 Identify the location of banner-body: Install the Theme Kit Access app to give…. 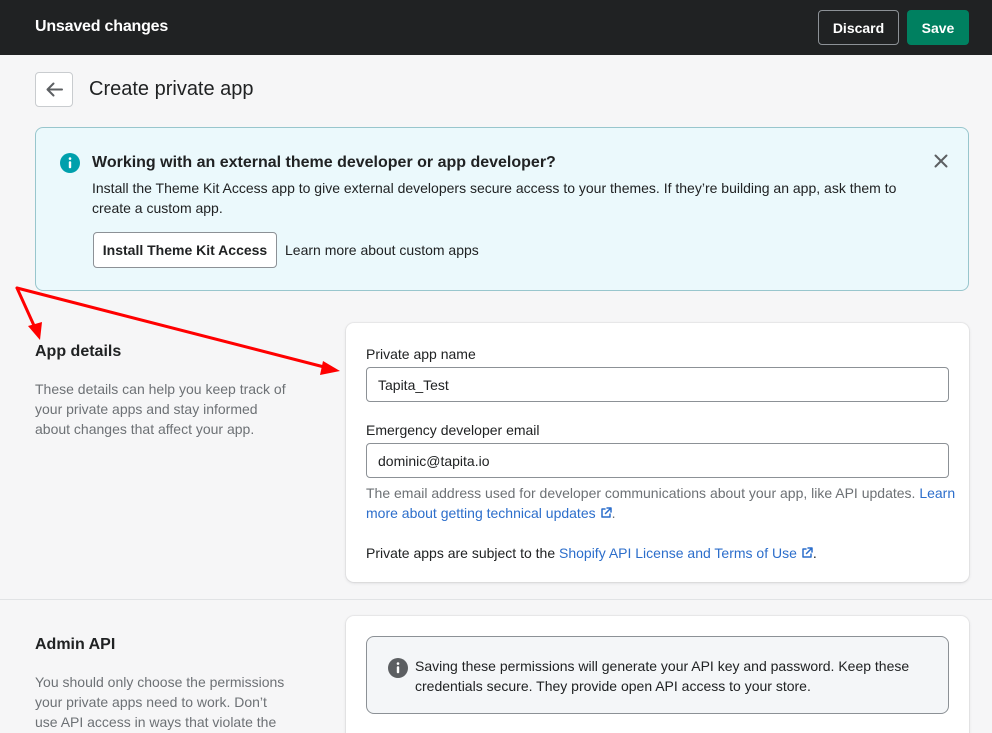
(494, 198).